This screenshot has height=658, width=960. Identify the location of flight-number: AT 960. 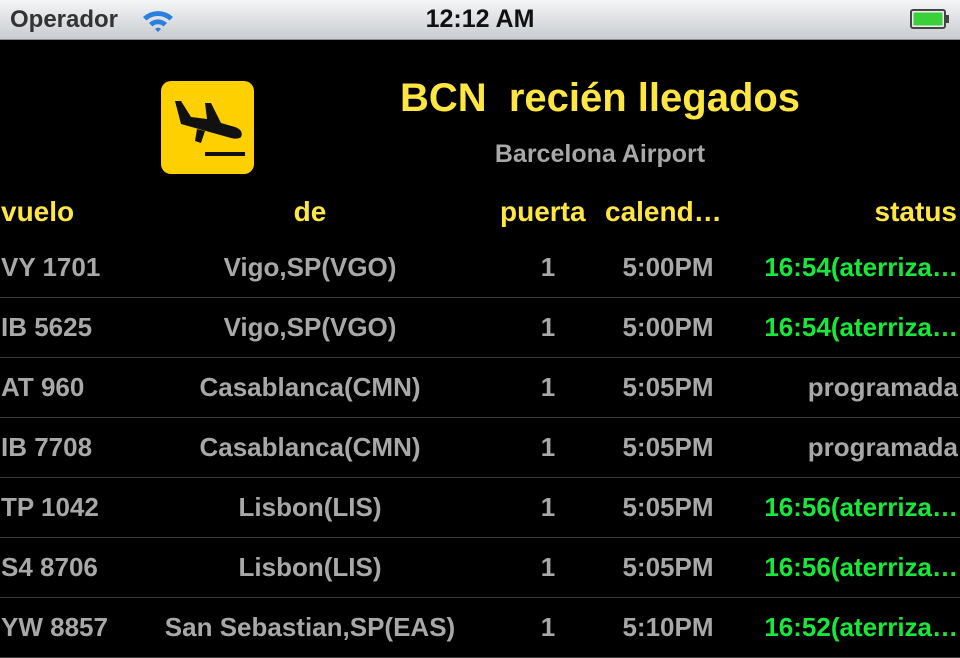
(43, 387).